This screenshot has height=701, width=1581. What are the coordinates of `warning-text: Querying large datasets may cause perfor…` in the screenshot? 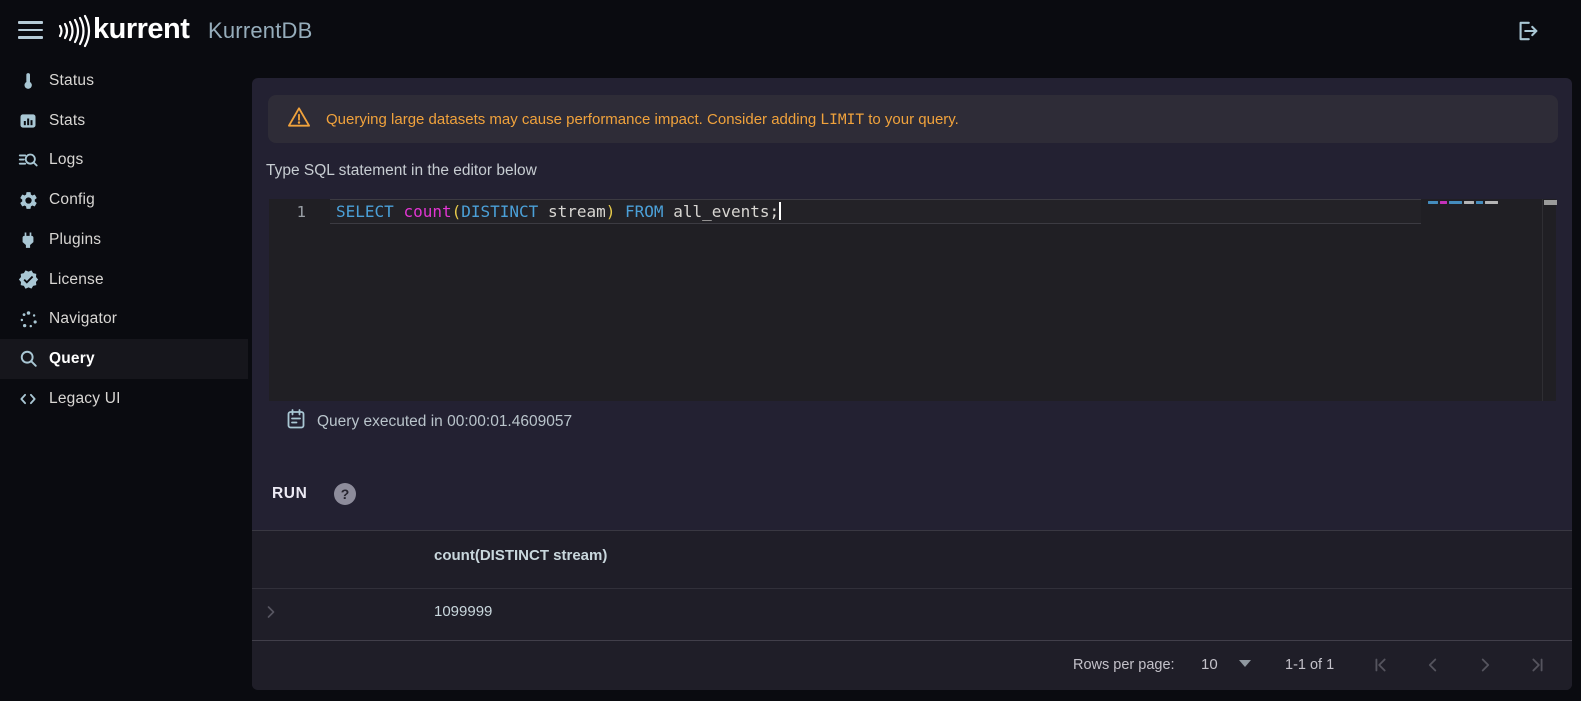 It's located at (642, 119).